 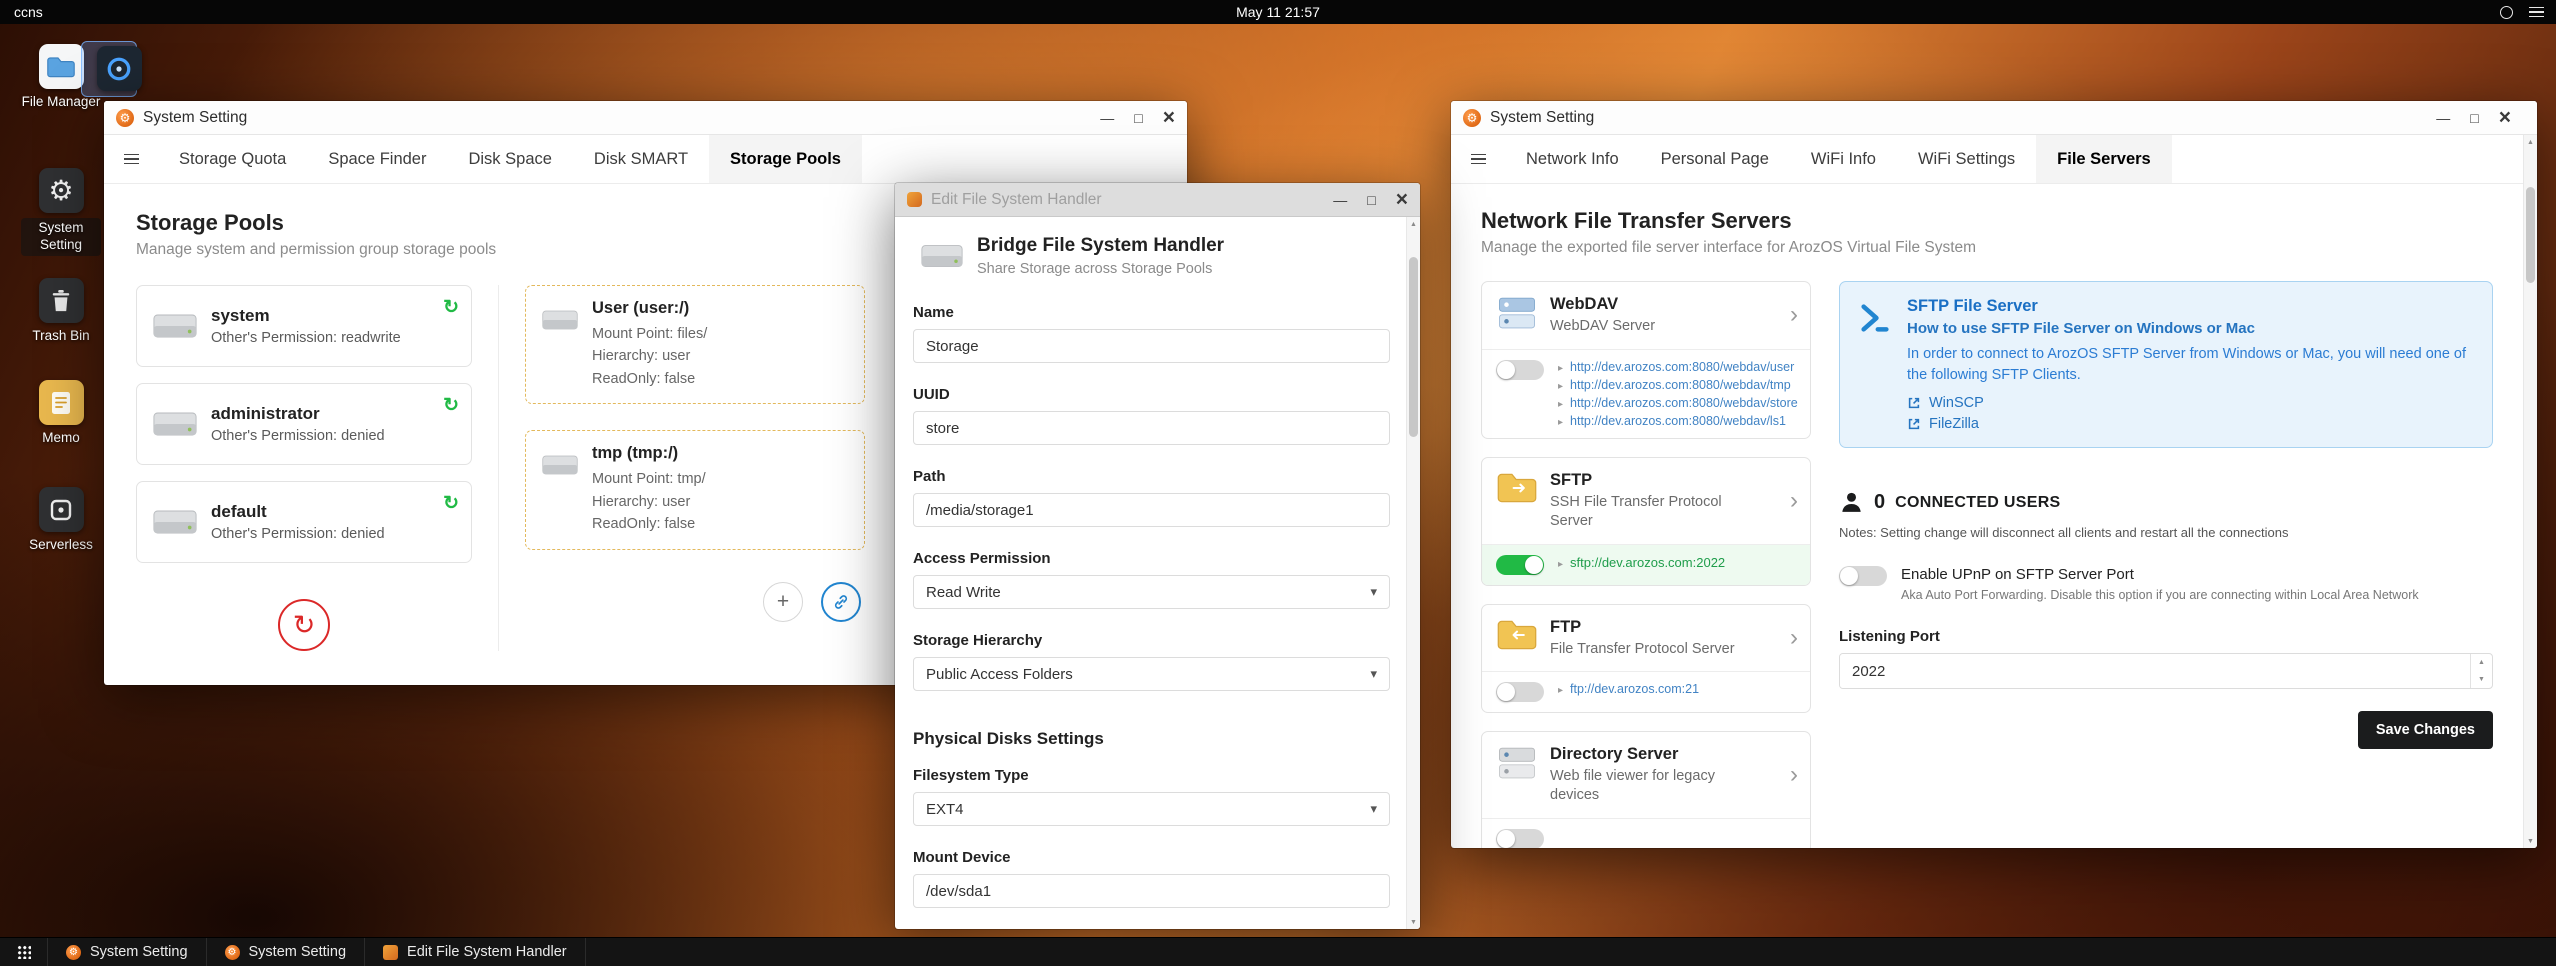 What do you see at coordinates (2425, 730) in the screenshot?
I see `save-changes-button: Save Changes` at bounding box center [2425, 730].